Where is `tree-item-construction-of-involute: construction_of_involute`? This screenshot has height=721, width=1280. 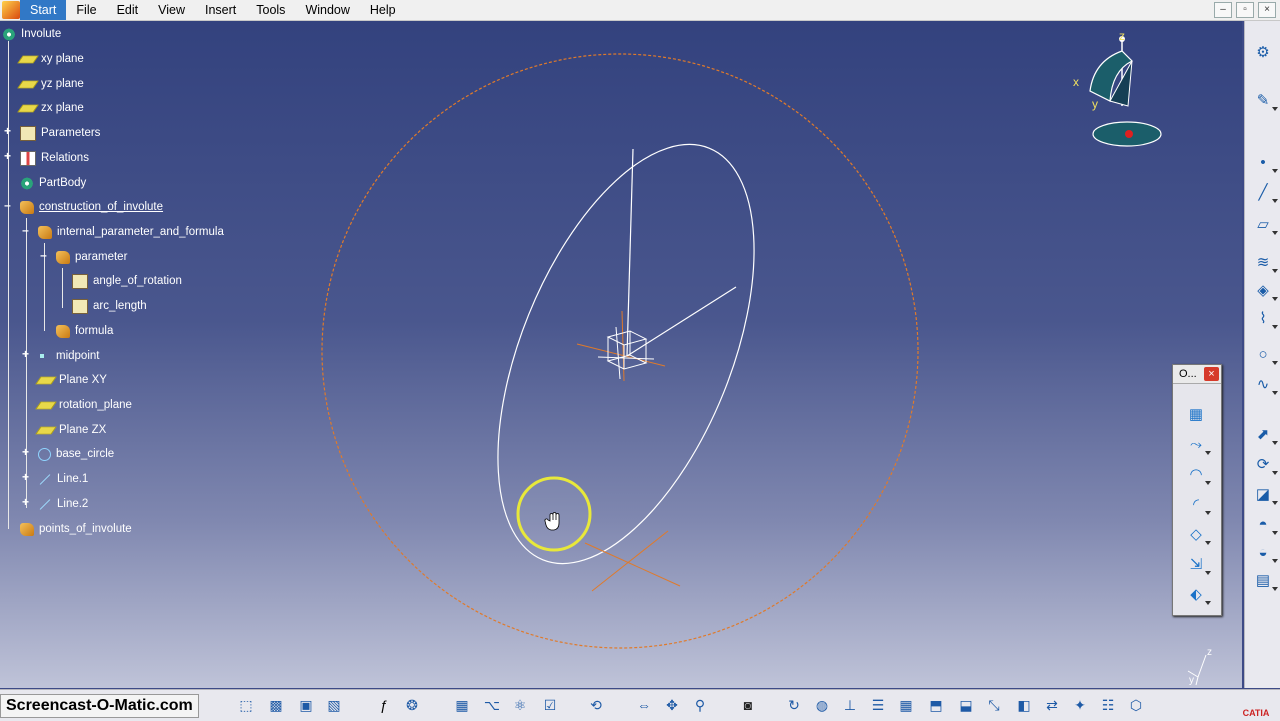 tree-item-construction-of-involute: construction_of_involute is located at coordinates (91, 207).